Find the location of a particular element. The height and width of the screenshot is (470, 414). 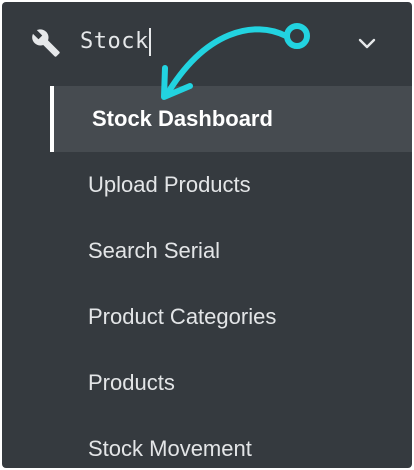

submenu-item-search-serial: Search Serial is located at coordinates (231, 251).